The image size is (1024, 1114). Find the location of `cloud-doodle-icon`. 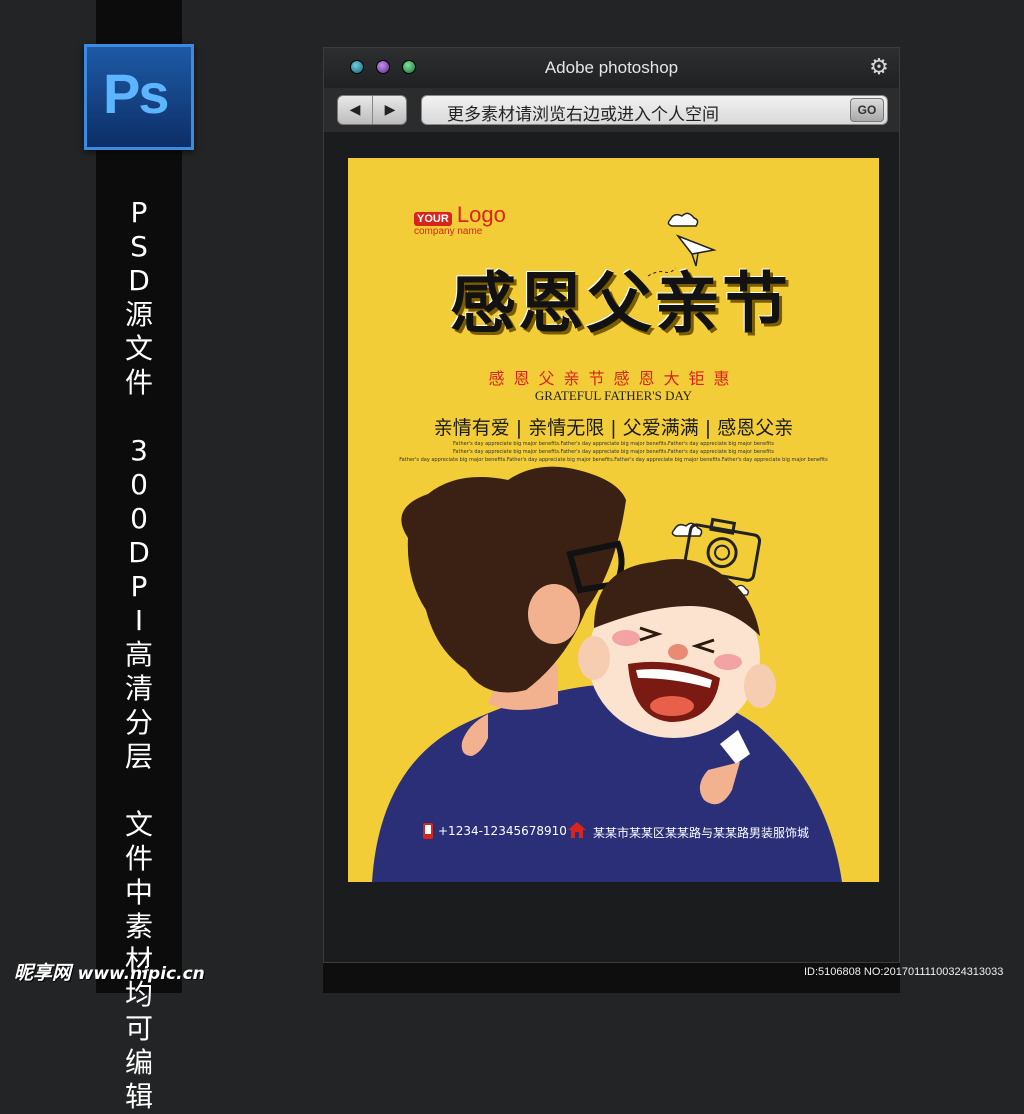

cloud-doodle-icon is located at coordinates (683, 219).